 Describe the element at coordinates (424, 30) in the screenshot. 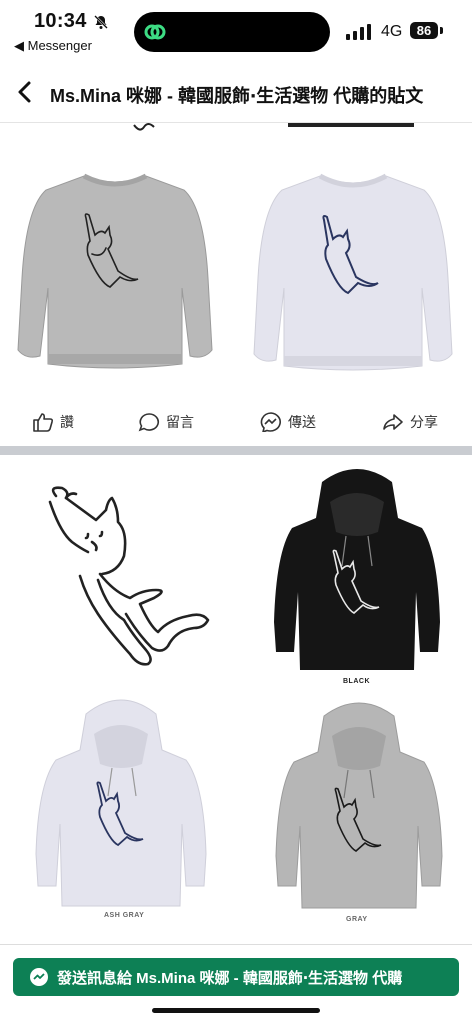

I see `battery-indicator: 86` at that location.